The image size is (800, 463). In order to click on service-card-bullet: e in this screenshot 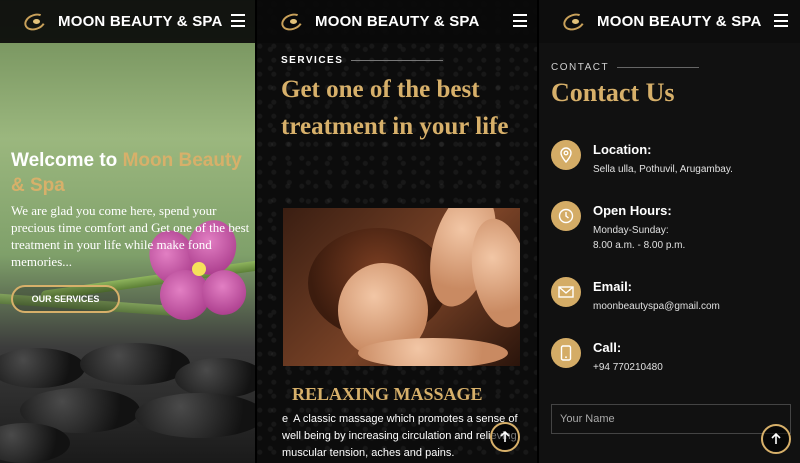, I will do `click(285, 419)`.